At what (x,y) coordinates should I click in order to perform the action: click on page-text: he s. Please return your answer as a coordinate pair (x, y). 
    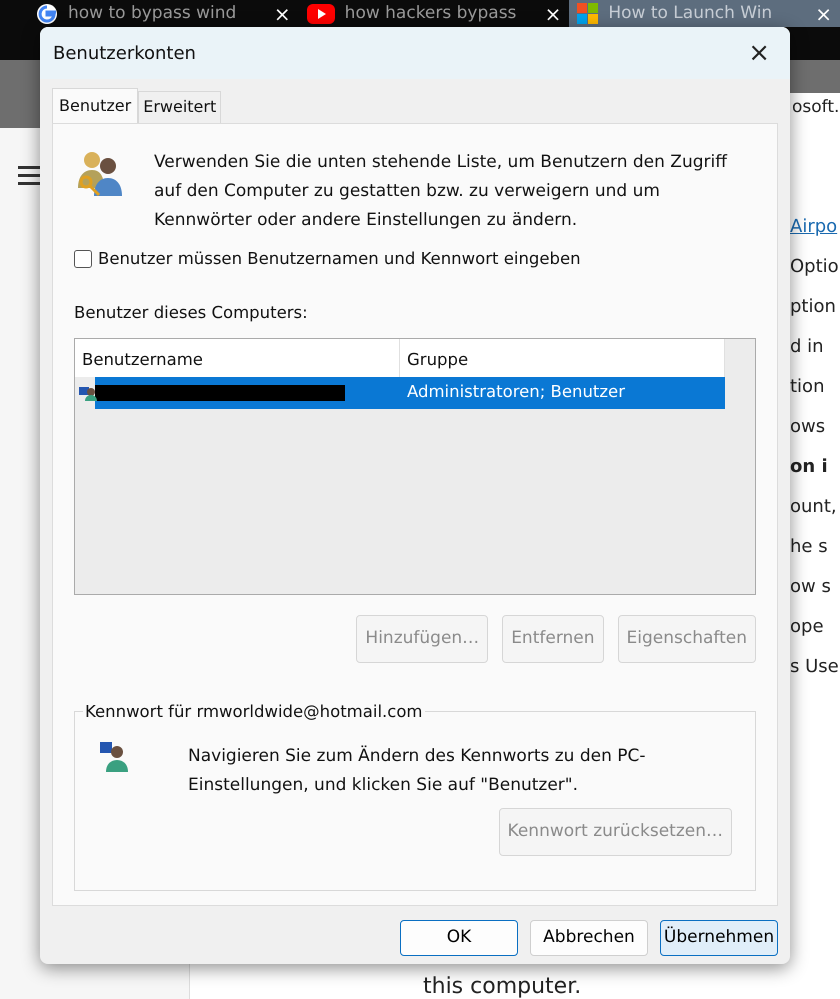
    Looking at the image, I should click on (809, 547).